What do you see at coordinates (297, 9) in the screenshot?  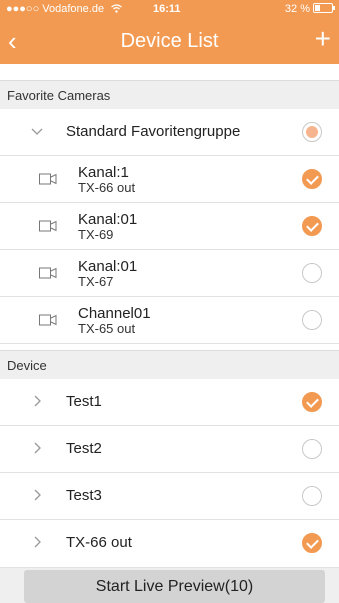 I see `battery-percent: 32 %` at bounding box center [297, 9].